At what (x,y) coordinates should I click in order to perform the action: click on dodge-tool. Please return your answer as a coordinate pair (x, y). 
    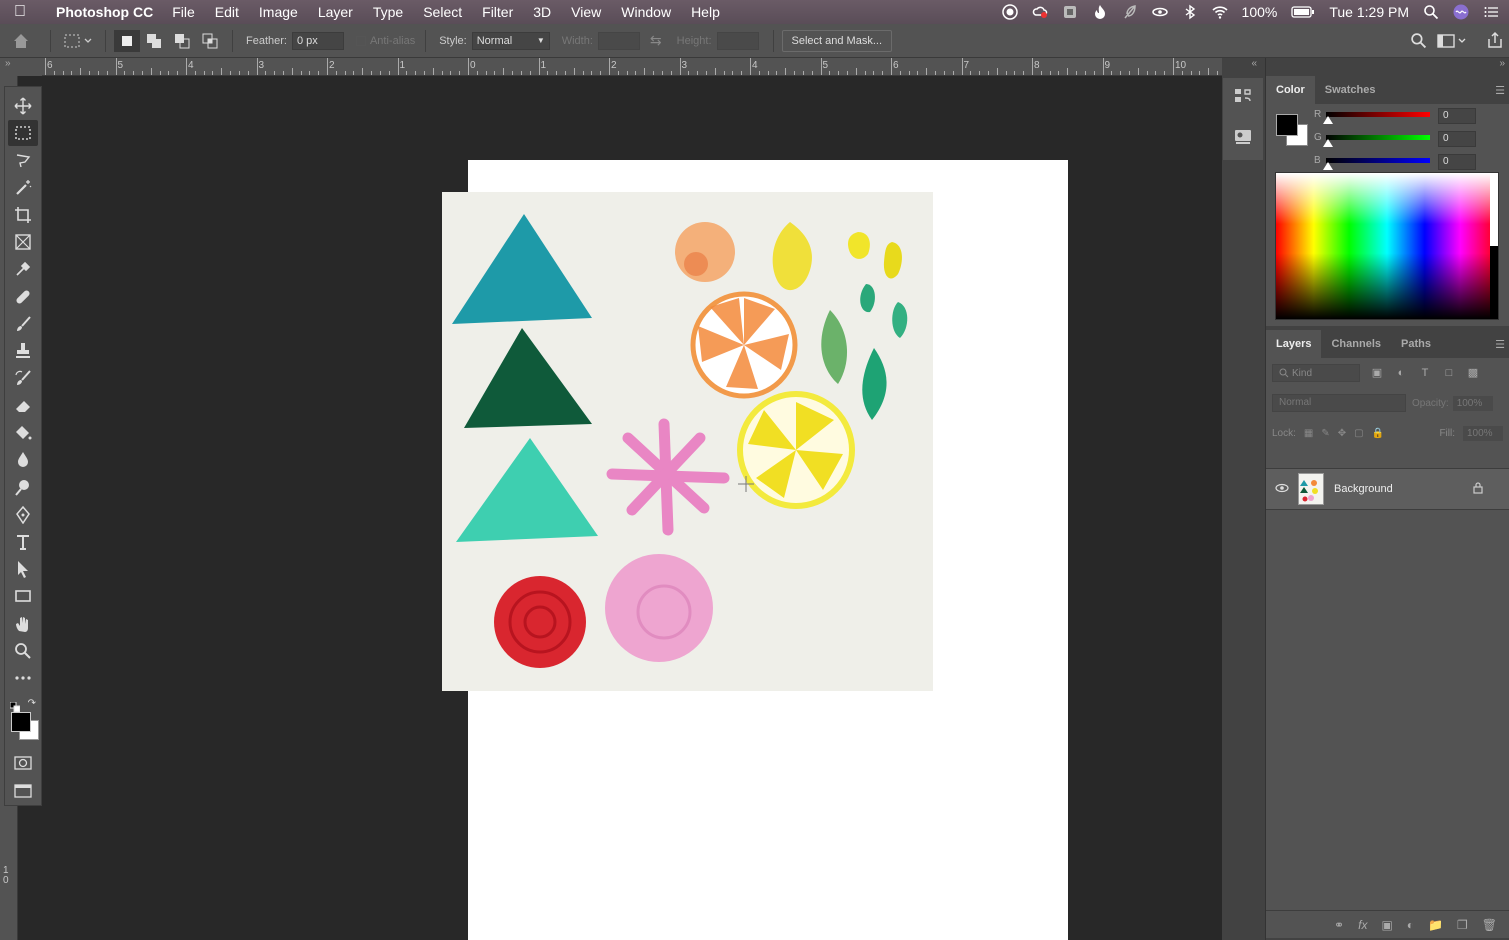
    Looking at the image, I should click on (23, 488).